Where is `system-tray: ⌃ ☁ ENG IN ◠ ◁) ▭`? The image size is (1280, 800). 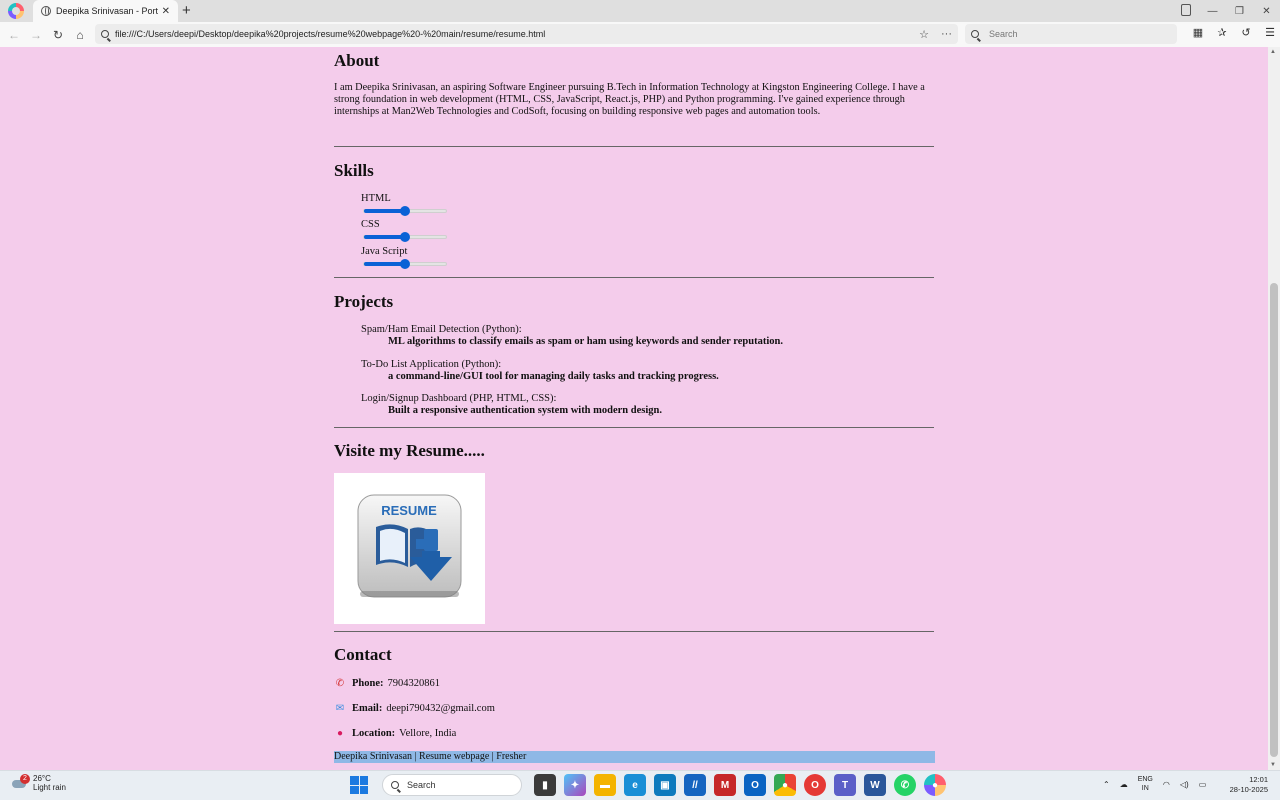 system-tray: ⌃ ☁ ENG IN ◠ ◁) ▭ is located at coordinates (1154, 784).